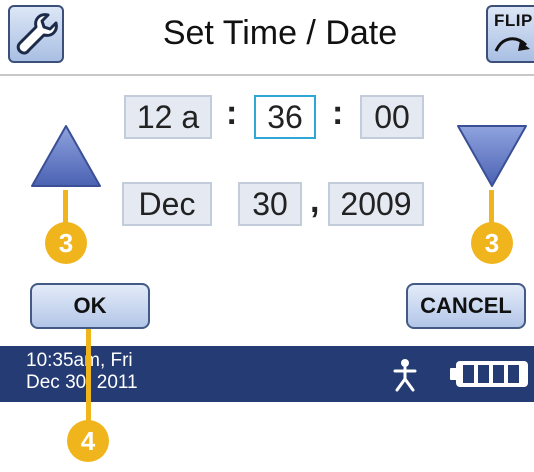 Image resolution: width=534 pixels, height=472 pixels. Describe the element at coordinates (489, 374) in the screenshot. I see `battery-icon` at that location.